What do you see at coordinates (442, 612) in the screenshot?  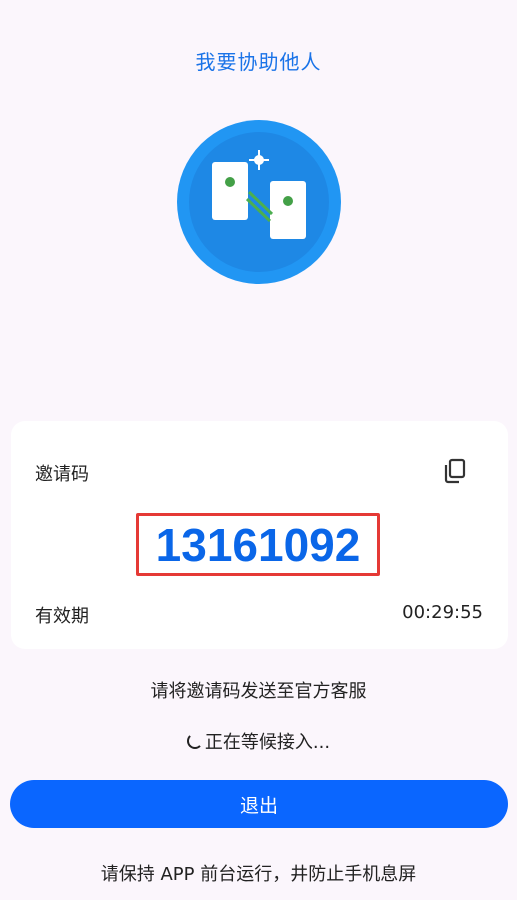 I see `validity-countdown: 00:29:55` at bounding box center [442, 612].